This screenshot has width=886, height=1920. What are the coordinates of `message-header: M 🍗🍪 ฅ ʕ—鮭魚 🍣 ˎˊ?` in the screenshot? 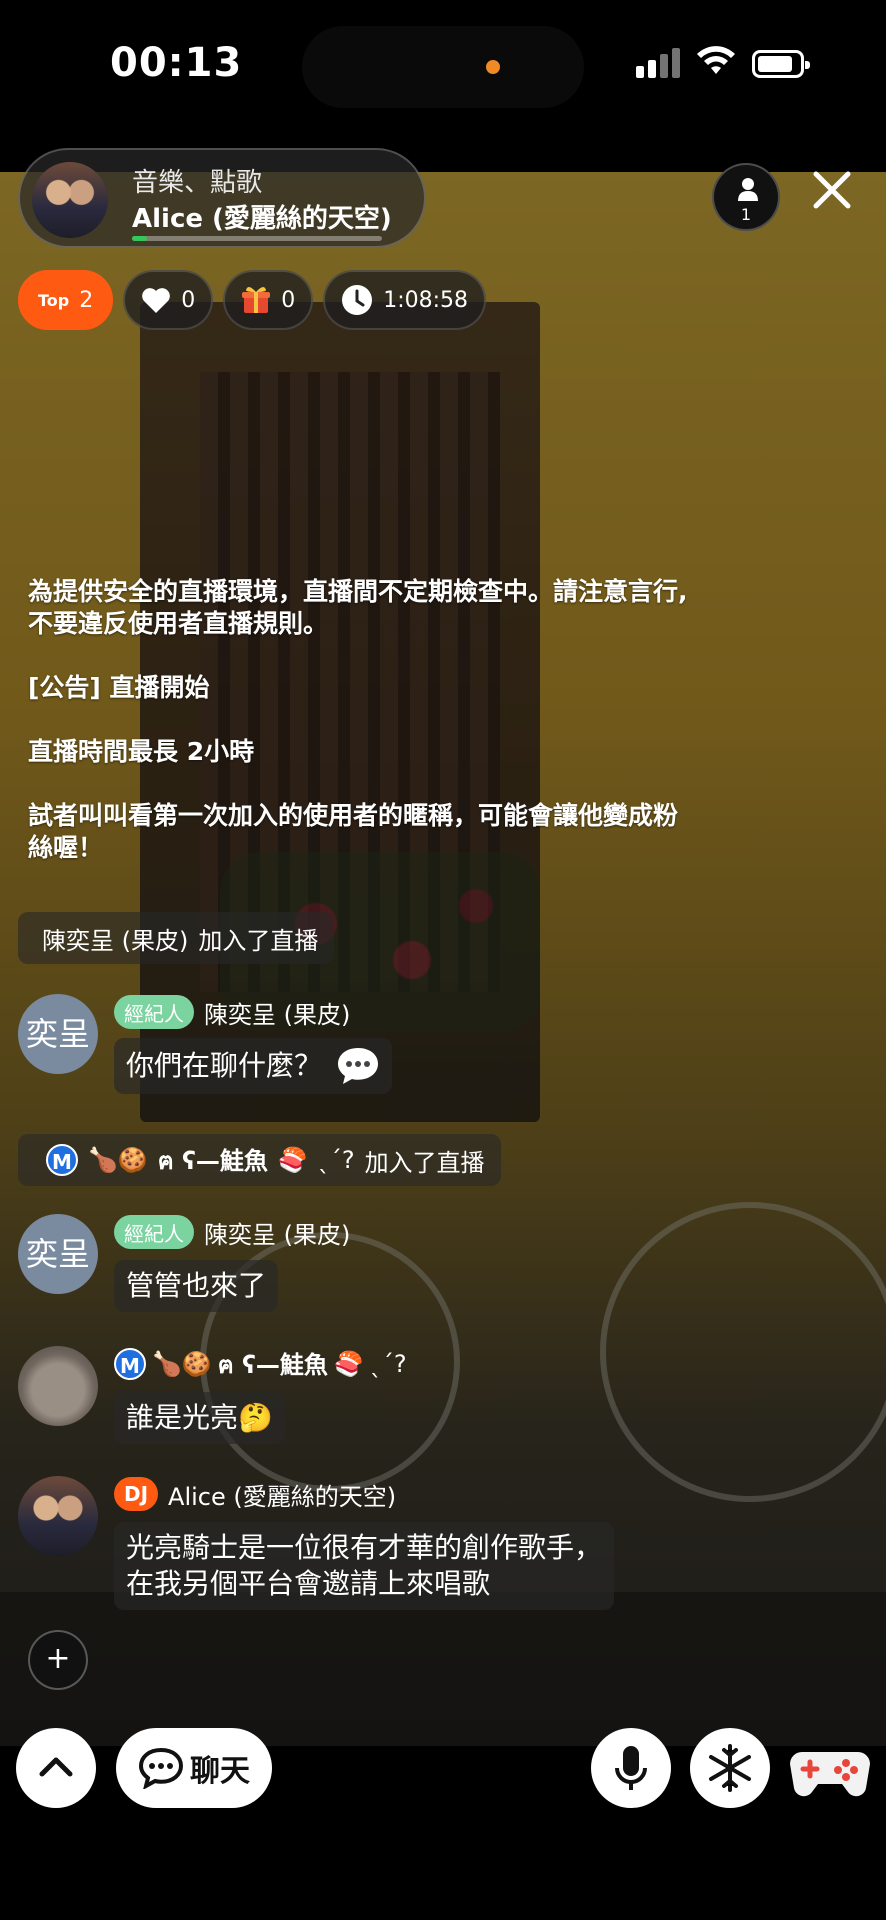 It's located at (260, 1364).